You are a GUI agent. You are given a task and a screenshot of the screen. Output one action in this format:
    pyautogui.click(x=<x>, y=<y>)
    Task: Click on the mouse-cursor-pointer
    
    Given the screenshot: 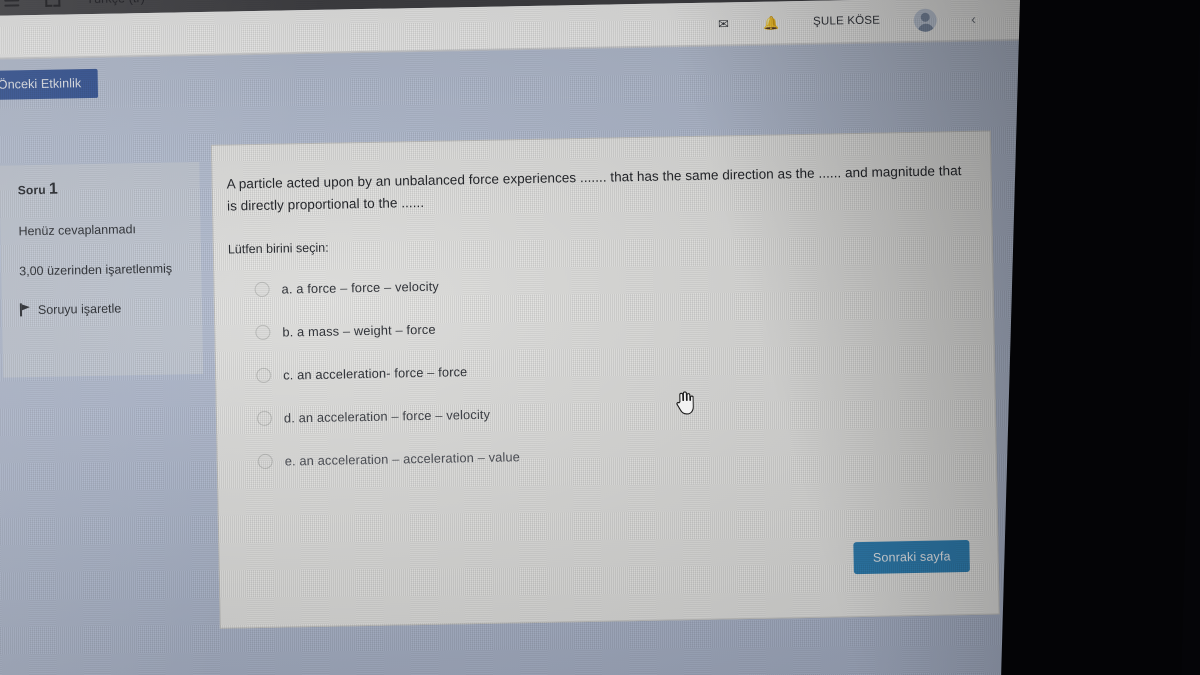 What is the action you would take?
    pyautogui.click(x=685, y=403)
    